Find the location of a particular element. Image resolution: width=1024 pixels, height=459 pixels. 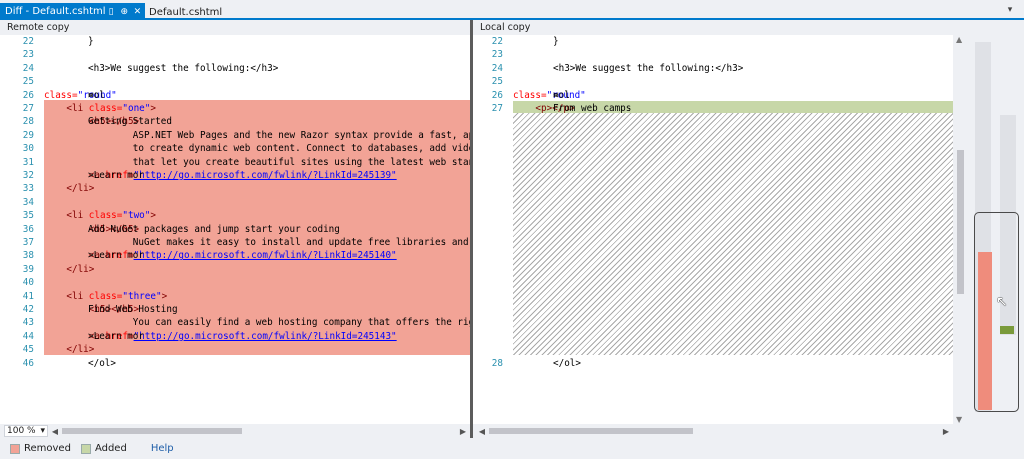

line-number: 28 is located at coordinates (28, 122).